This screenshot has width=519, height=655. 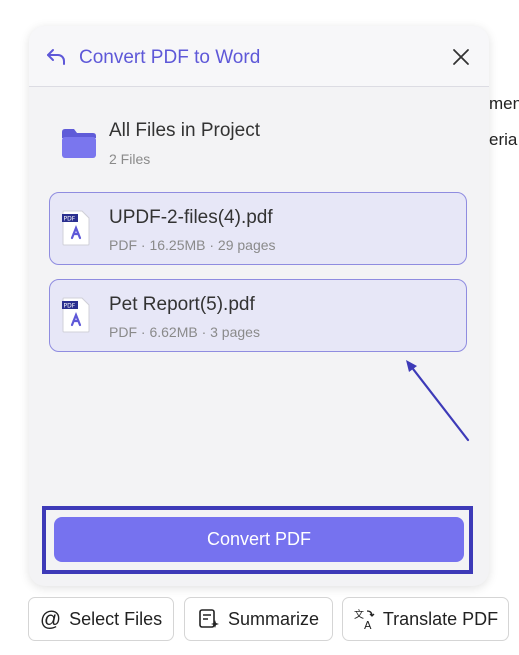 I want to click on background-text-line-2: eria, so click(x=503, y=139).